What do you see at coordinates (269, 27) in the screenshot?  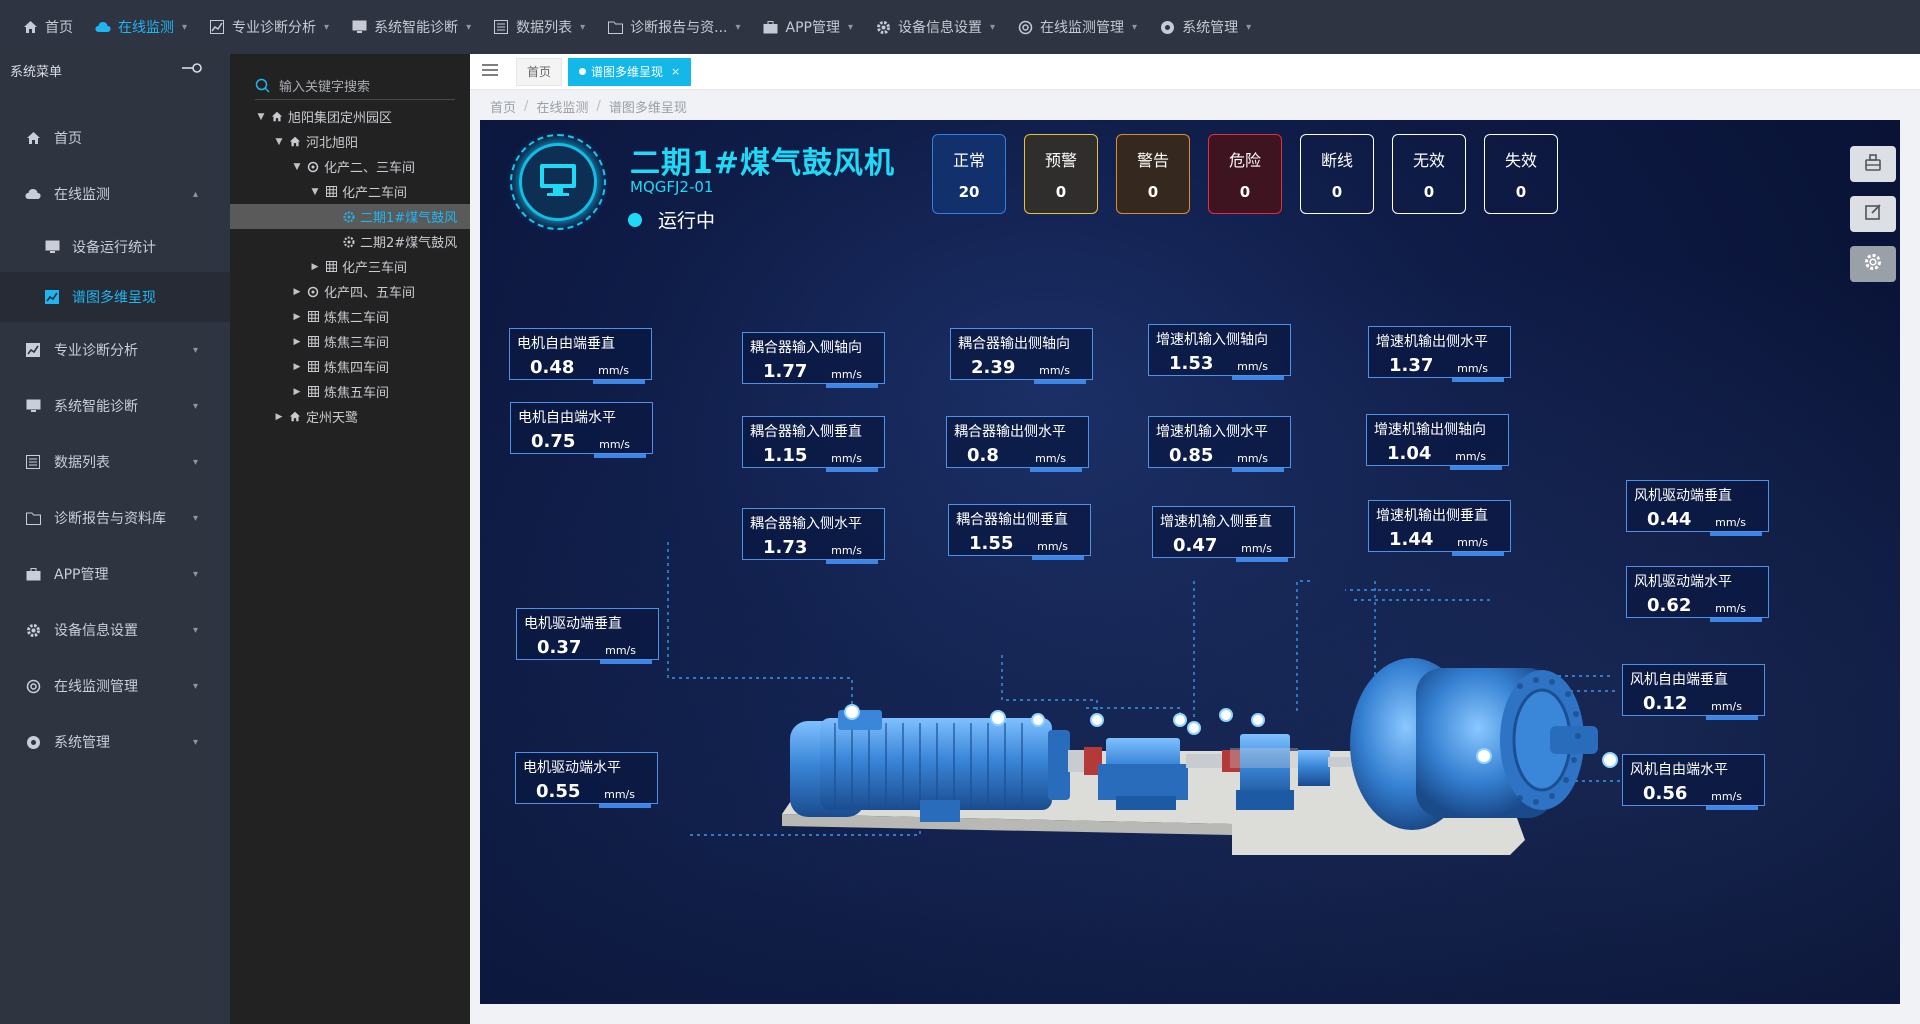 I see `nav-item-pro-diagnosis: 专业诊断分析 ▾` at bounding box center [269, 27].